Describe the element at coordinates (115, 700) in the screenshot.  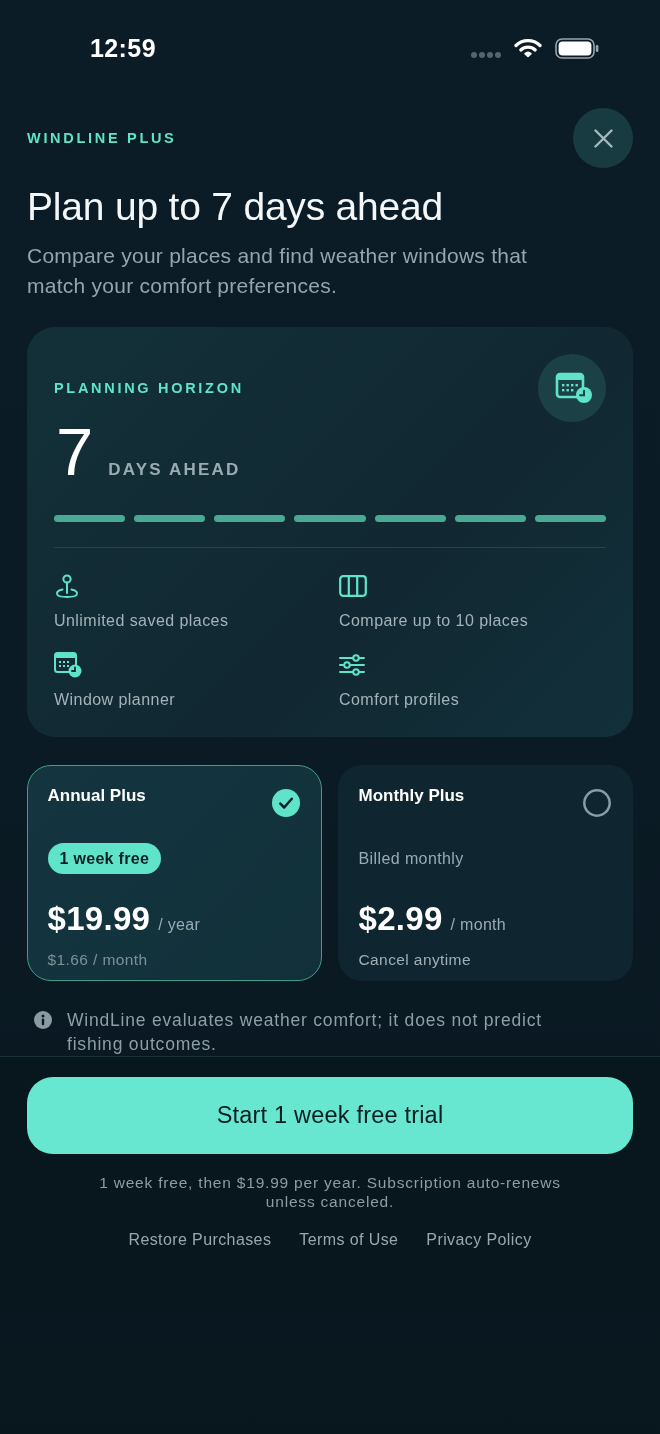
I see `feature-label: Window planner` at that location.